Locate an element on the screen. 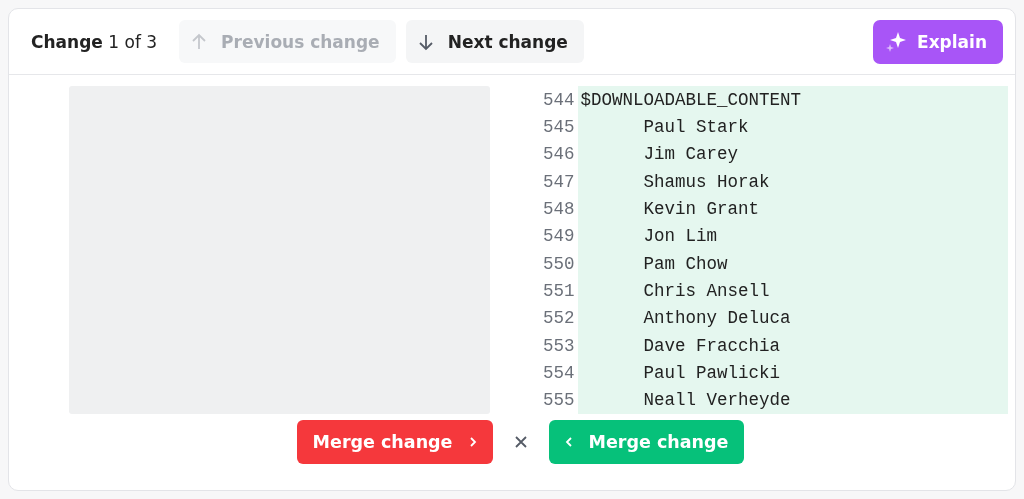 This screenshot has height=499, width=1024. line-number: 555 is located at coordinates (559, 400).